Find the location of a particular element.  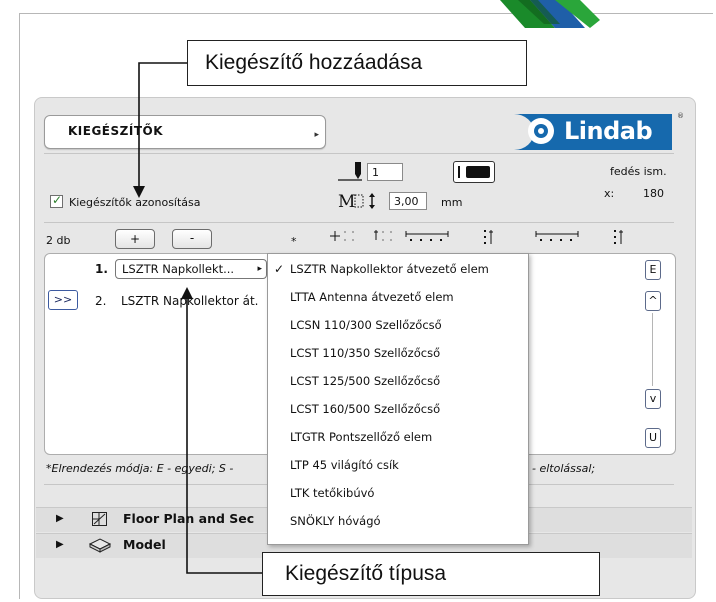

move-item-button: >> is located at coordinates (63, 300).